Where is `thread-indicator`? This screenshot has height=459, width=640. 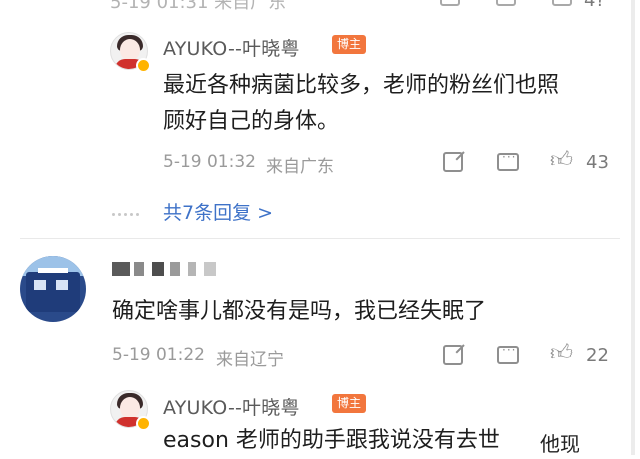 thread-indicator is located at coordinates (132, 210).